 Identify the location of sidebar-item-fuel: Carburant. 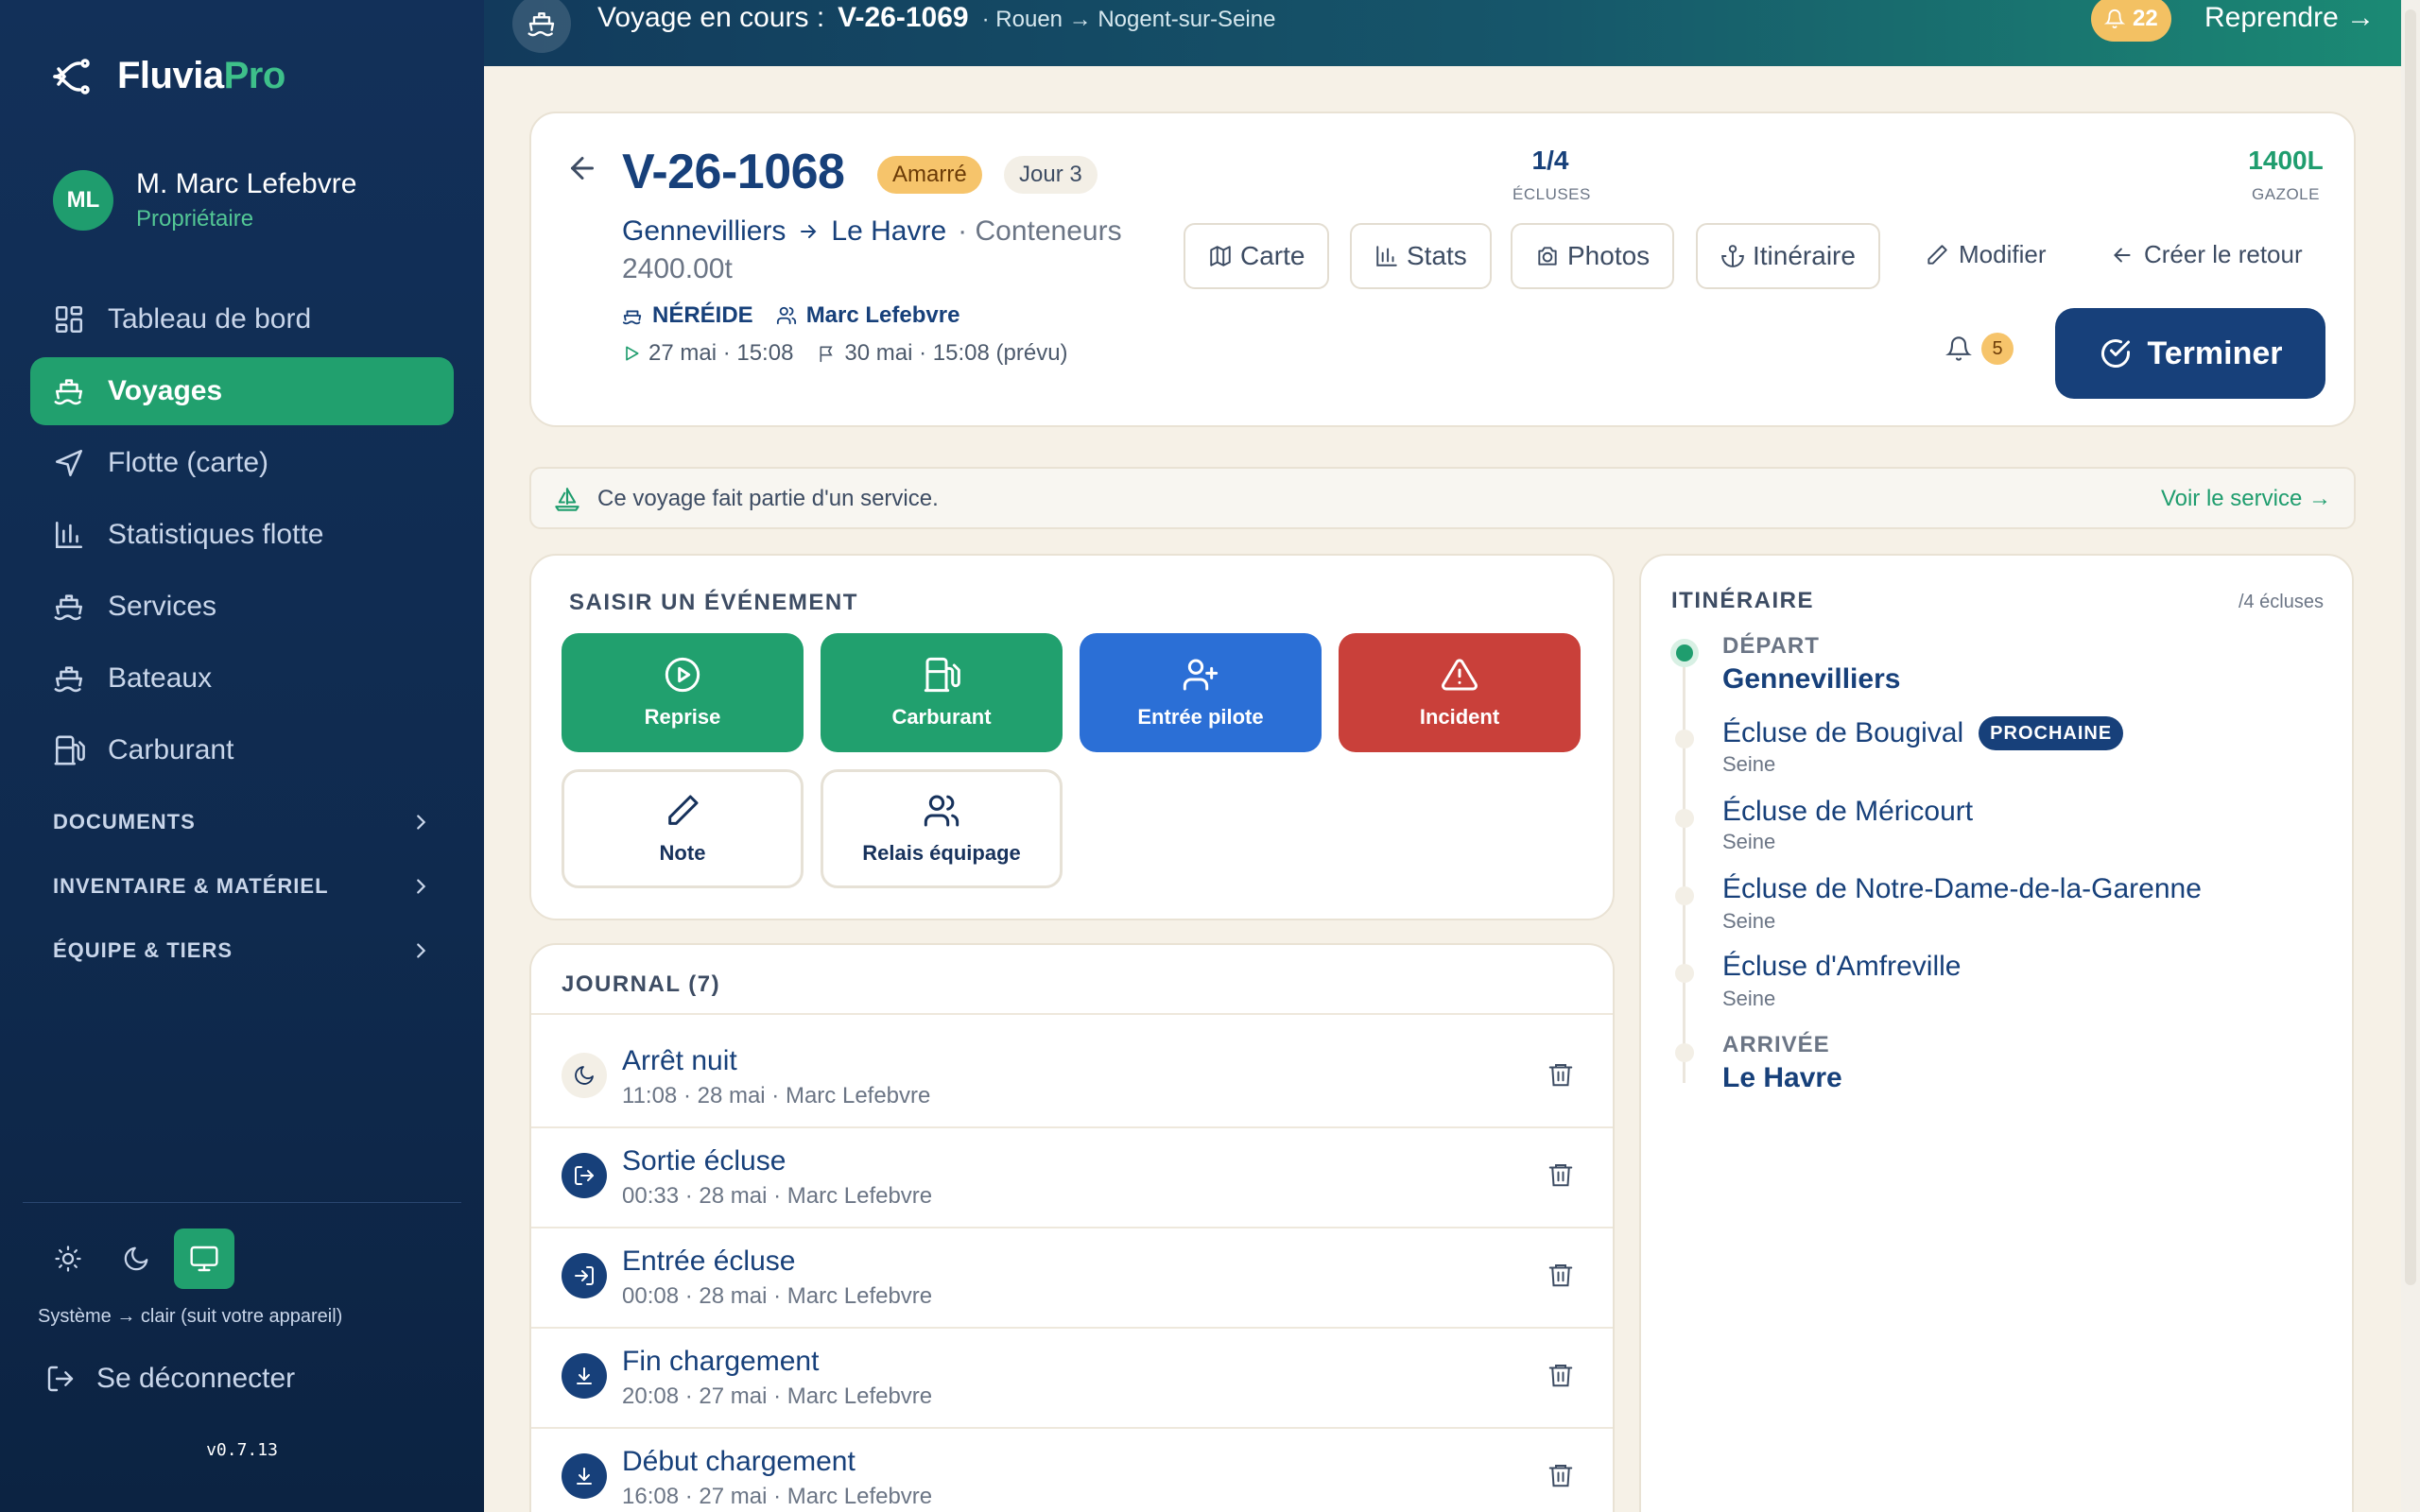
(242, 750).